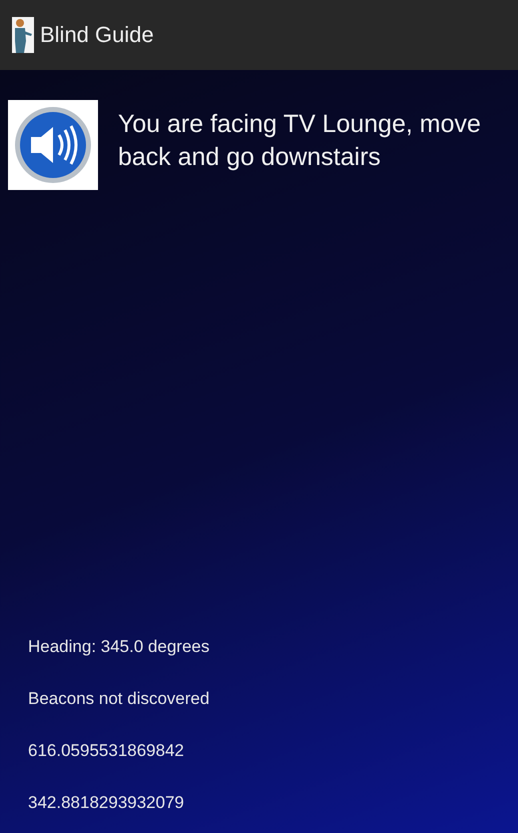  What do you see at coordinates (119, 647) in the screenshot?
I see `status-text: Heading: 345.0 degrees` at bounding box center [119, 647].